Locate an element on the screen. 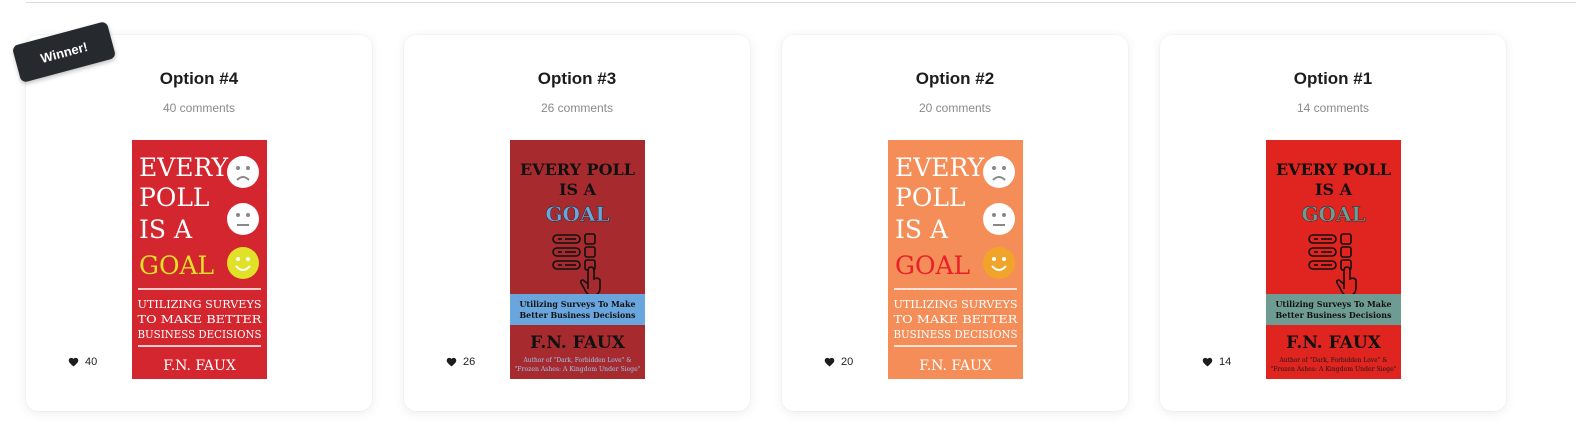 Image resolution: width=1576 pixels, height=433 pixels. comment-count: 20 comments is located at coordinates (955, 108).